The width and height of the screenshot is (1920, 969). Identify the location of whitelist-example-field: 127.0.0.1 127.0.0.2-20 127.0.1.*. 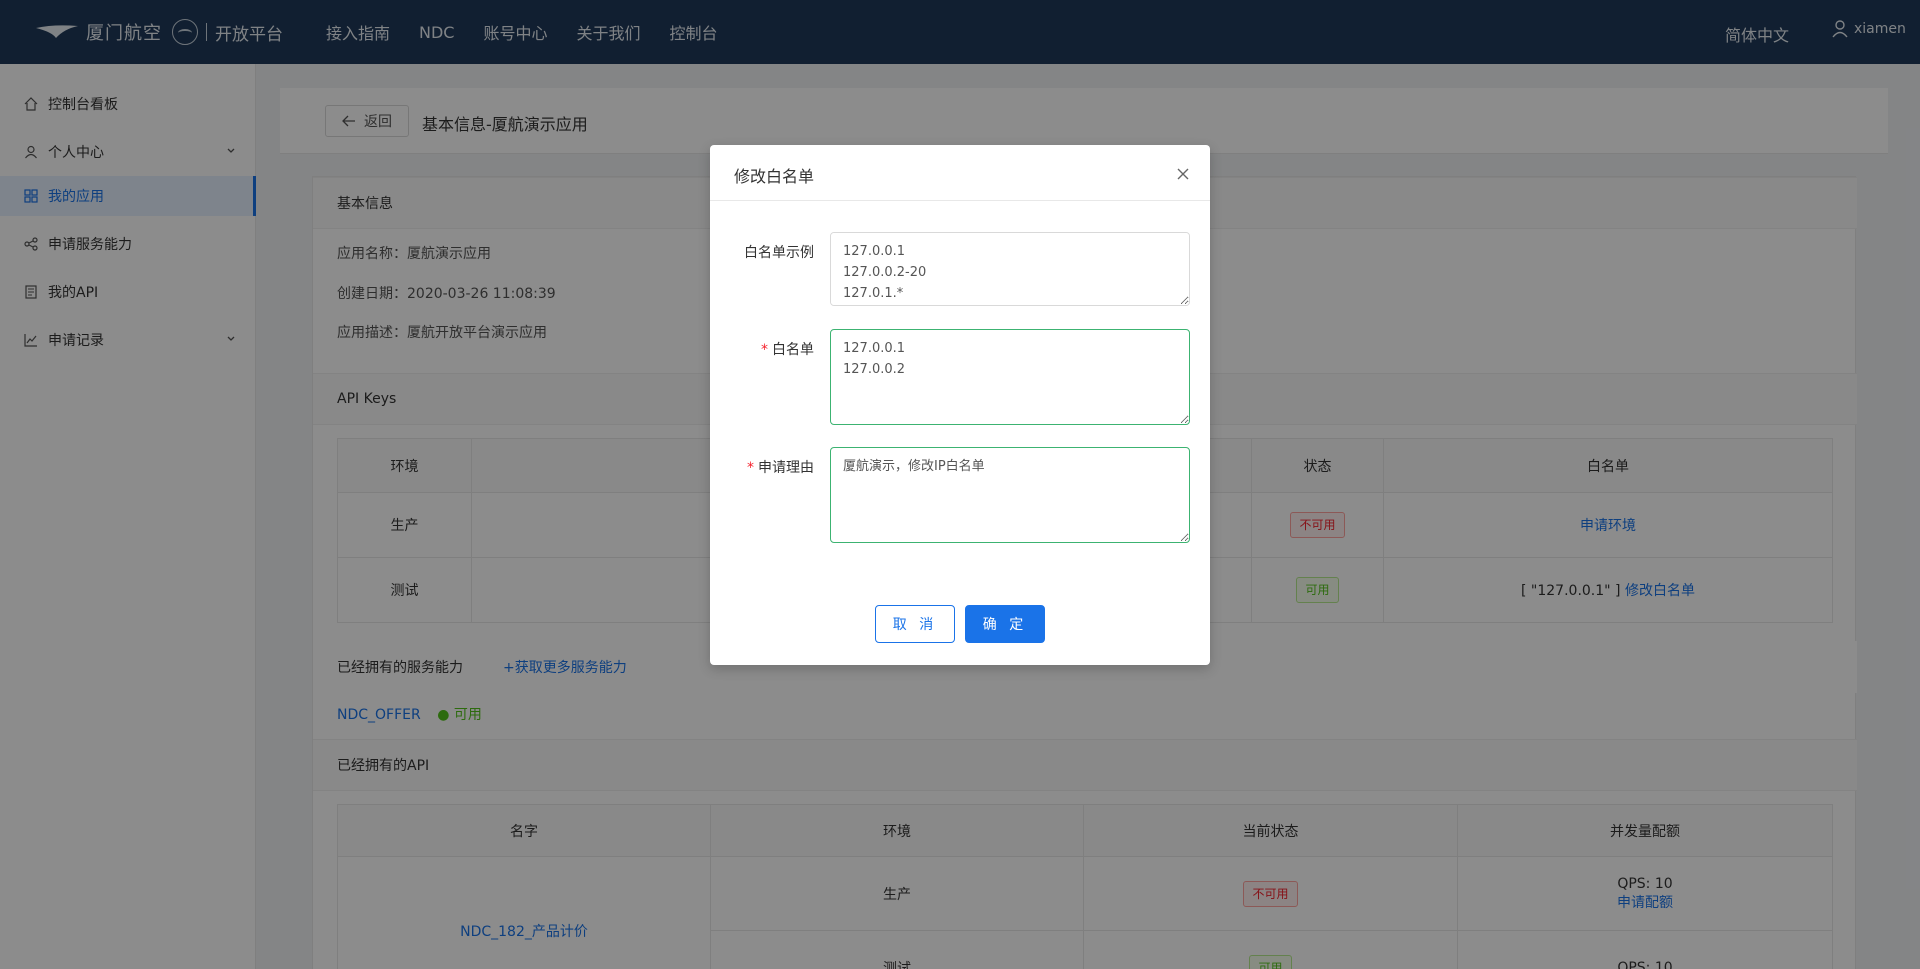
(1010, 269).